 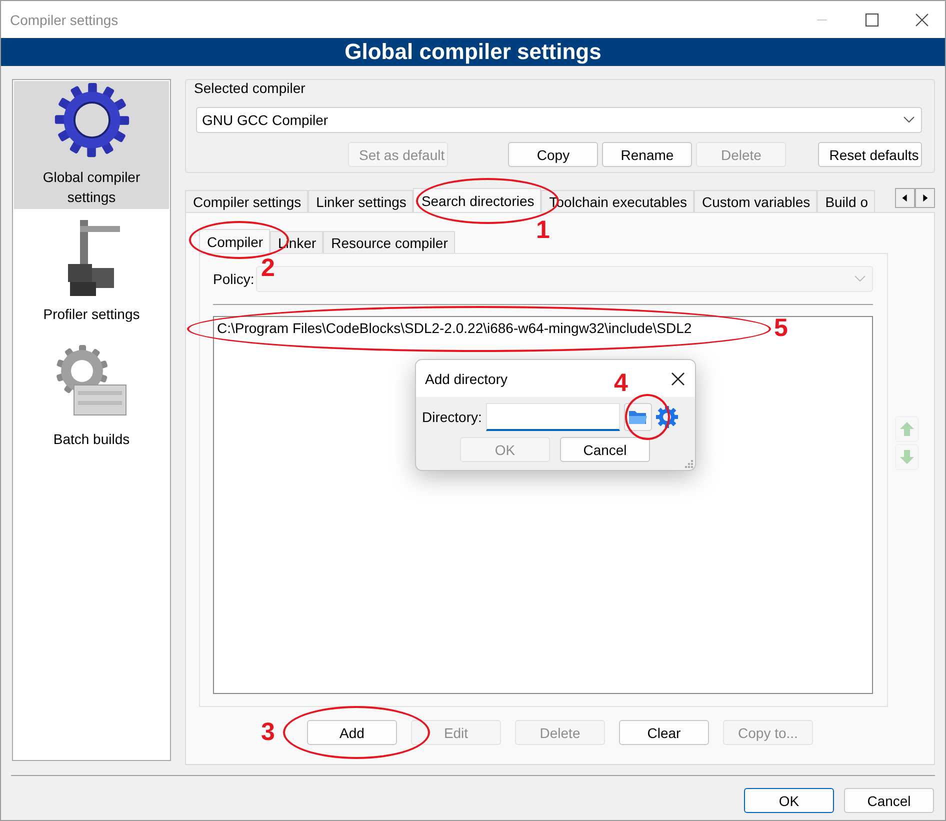 What do you see at coordinates (664, 732) in the screenshot?
I see `list-button: Clear` at bounding box center [664, 732].